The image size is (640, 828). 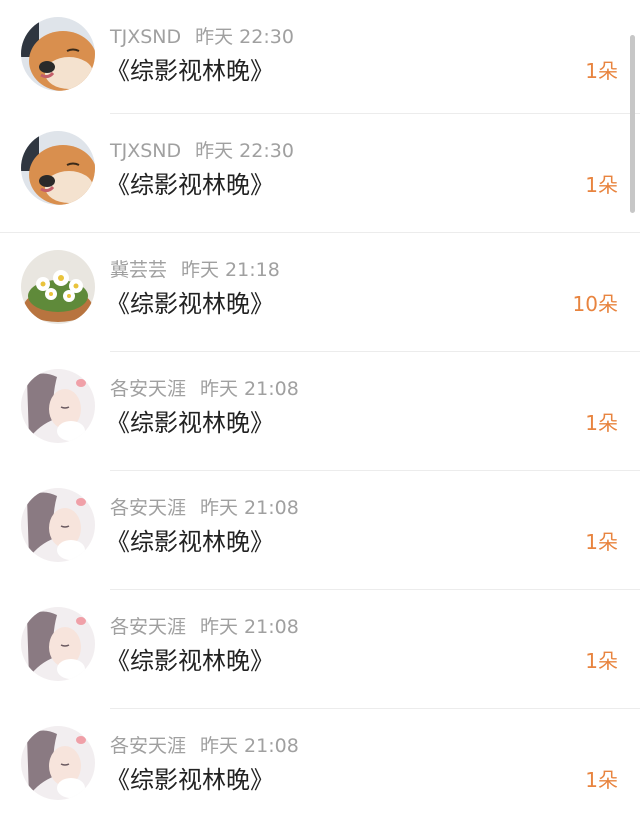 I want to click on flower-count: 10朵, so click(x=595, y=304).